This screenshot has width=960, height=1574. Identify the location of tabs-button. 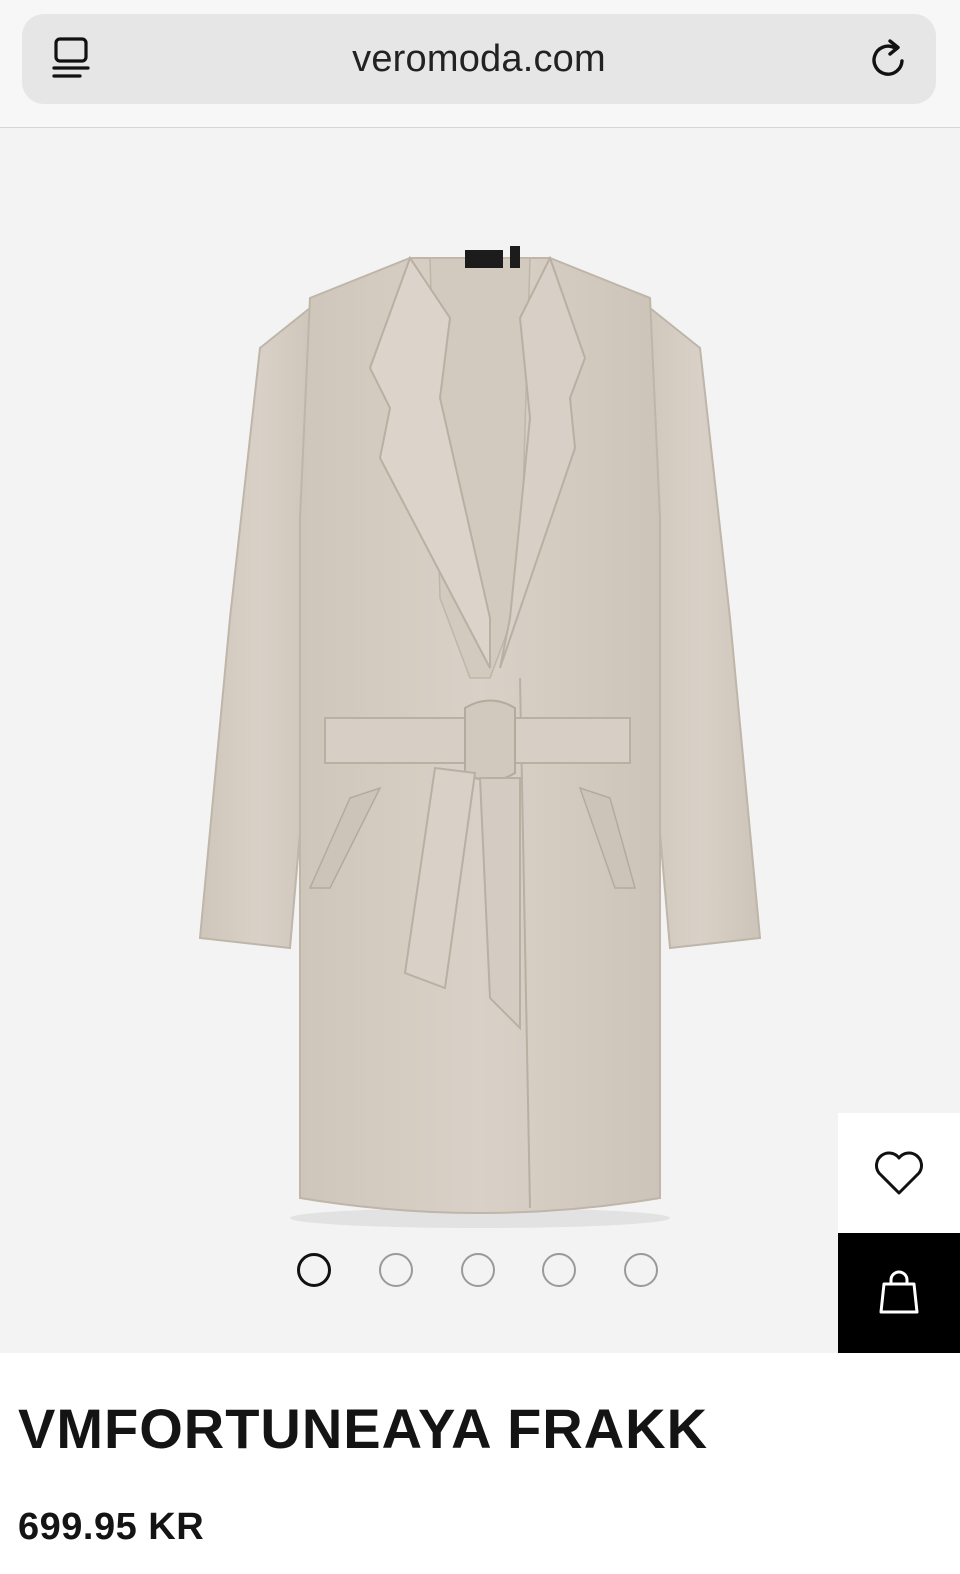
(72, 59).